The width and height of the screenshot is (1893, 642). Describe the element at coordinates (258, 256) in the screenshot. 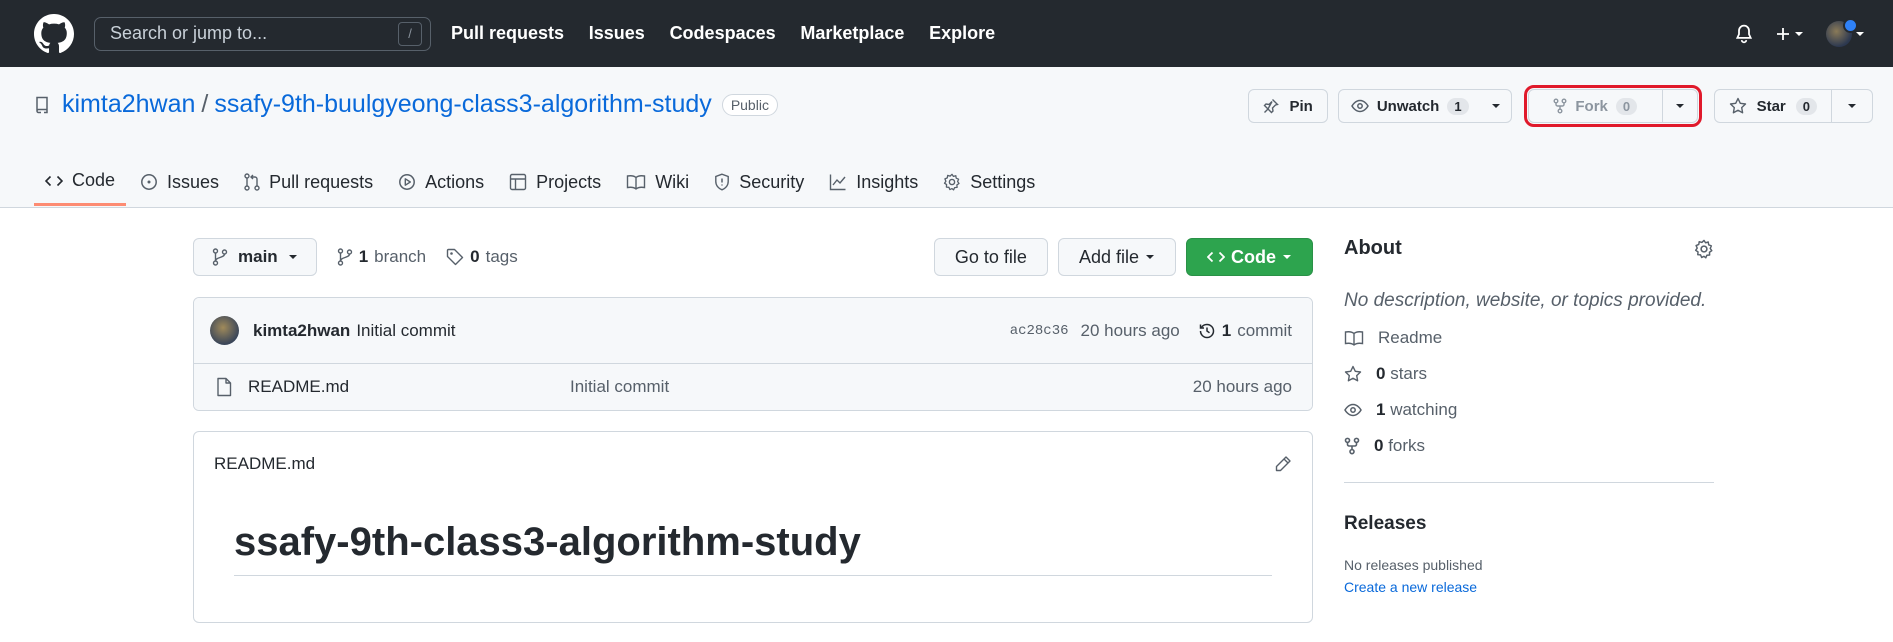

I see `branch-name: main` at that location.